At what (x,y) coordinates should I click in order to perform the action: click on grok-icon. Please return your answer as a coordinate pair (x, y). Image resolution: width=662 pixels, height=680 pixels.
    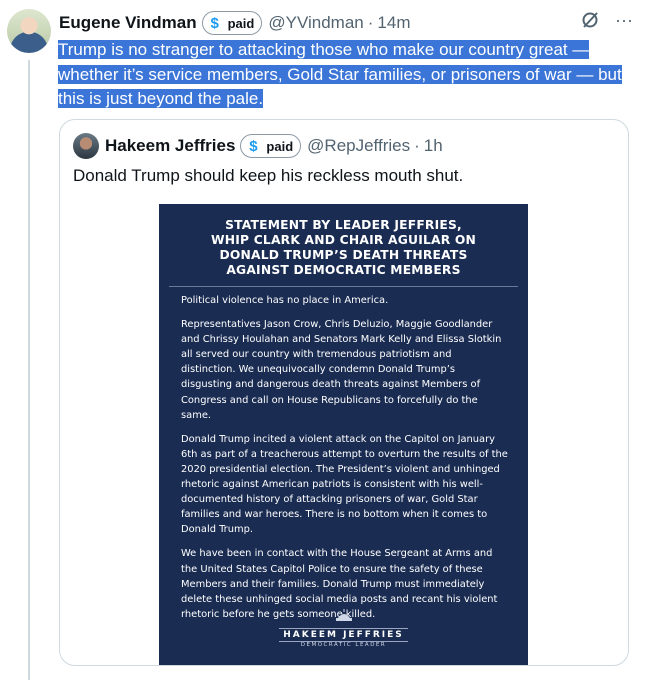
    Looking at the image, I should click on (590, 20).